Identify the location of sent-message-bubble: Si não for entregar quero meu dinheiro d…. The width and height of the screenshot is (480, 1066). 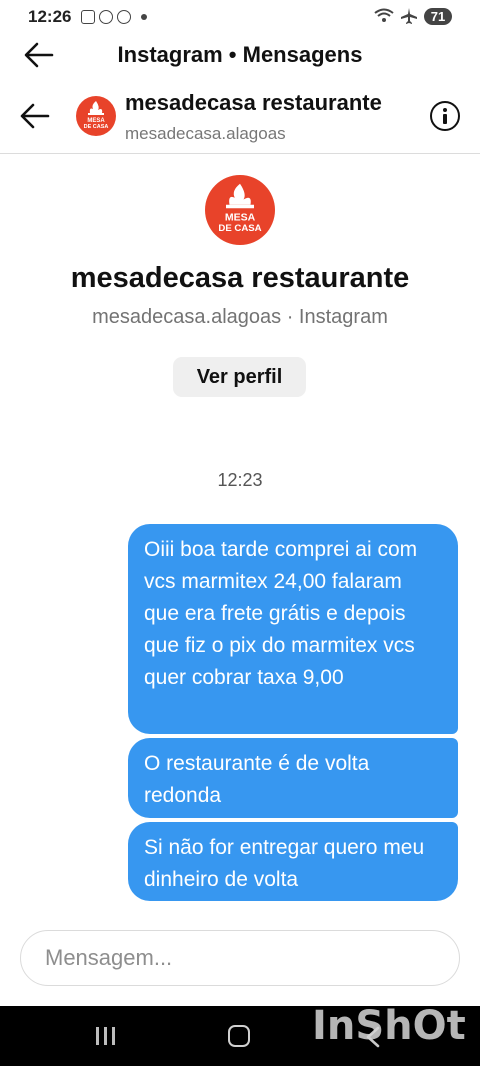
(293, 861).